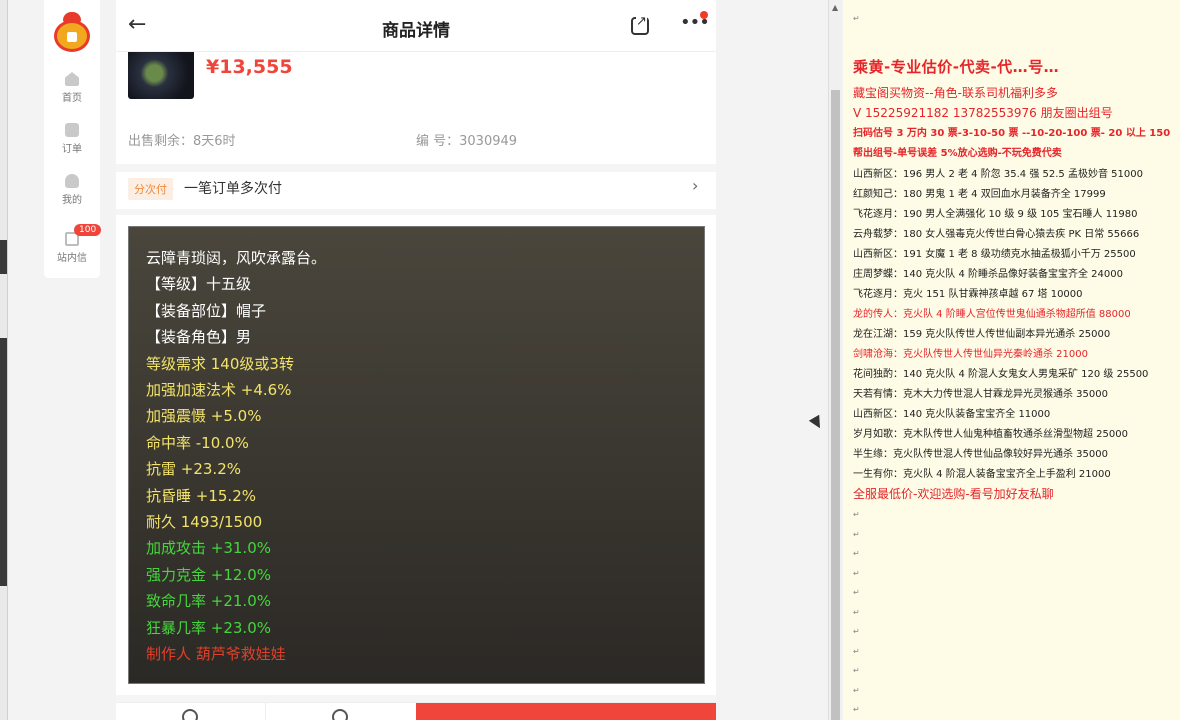  I want to click on close-circle-icon, so click(340, 714).